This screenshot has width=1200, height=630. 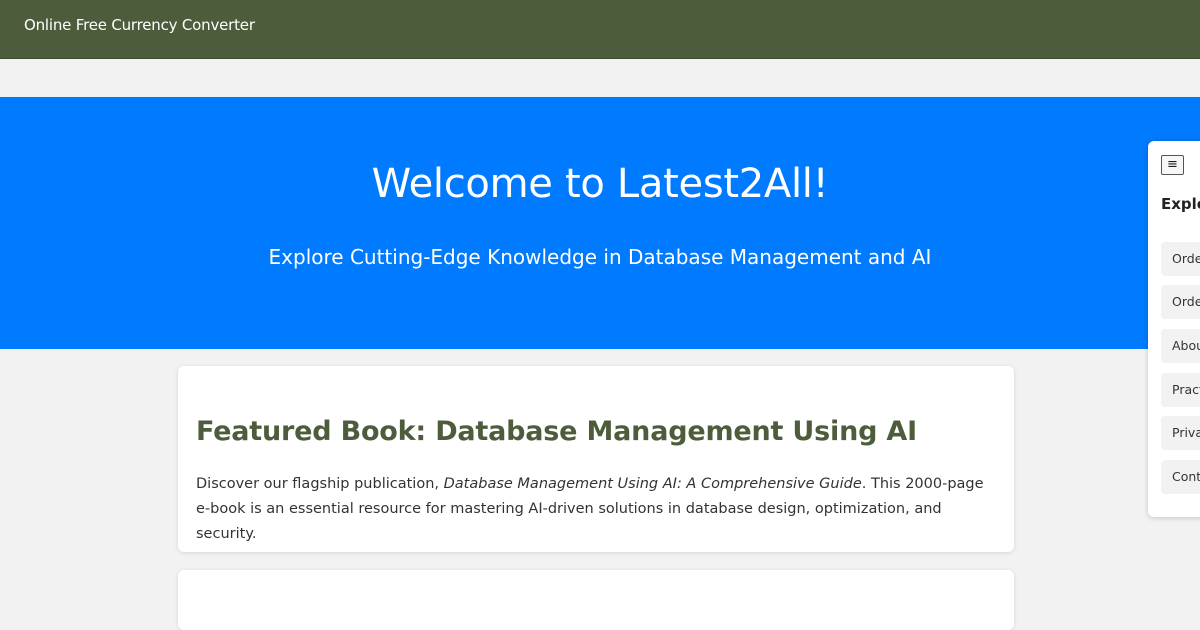 What do you see at coordinates (139, 25) in the screenshot?
I see `brand-link: Online Free Currency Converter` at bounding box center [139, 25].